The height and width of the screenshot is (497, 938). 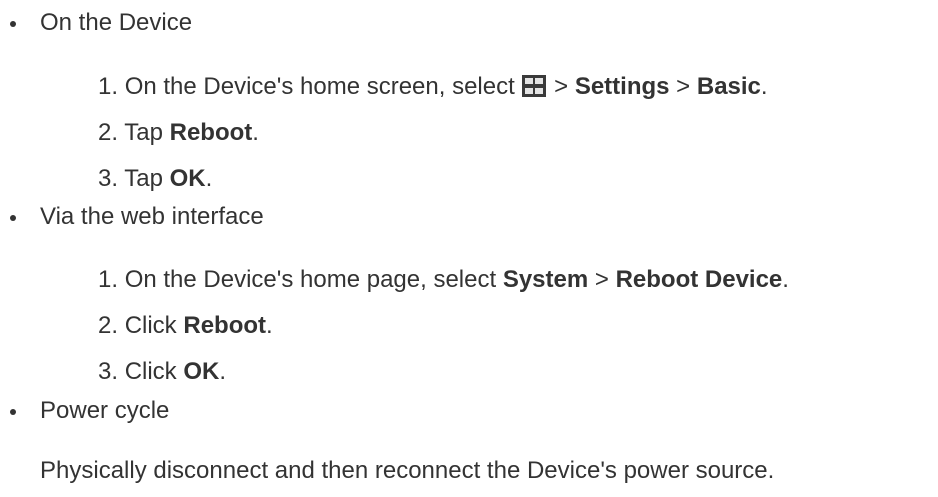 What do you see at coordinates (699, 279) in the screenshot?
I see `menu-name-reboot-device: Reboot Device` at bounding box center [699, 279].